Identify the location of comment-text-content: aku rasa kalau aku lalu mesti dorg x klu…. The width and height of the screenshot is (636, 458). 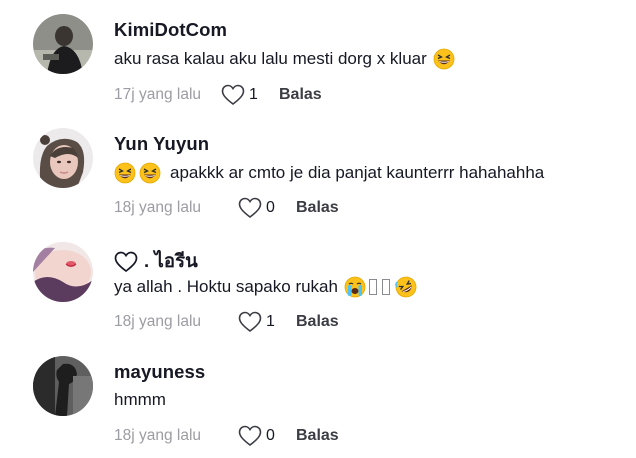
(270, 58).